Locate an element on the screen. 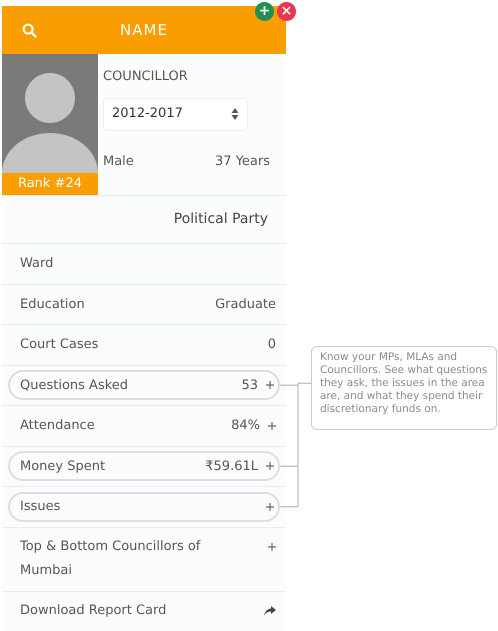 The image size is (498, 631). sort-caret-icon is located at coordinates (235, 114).